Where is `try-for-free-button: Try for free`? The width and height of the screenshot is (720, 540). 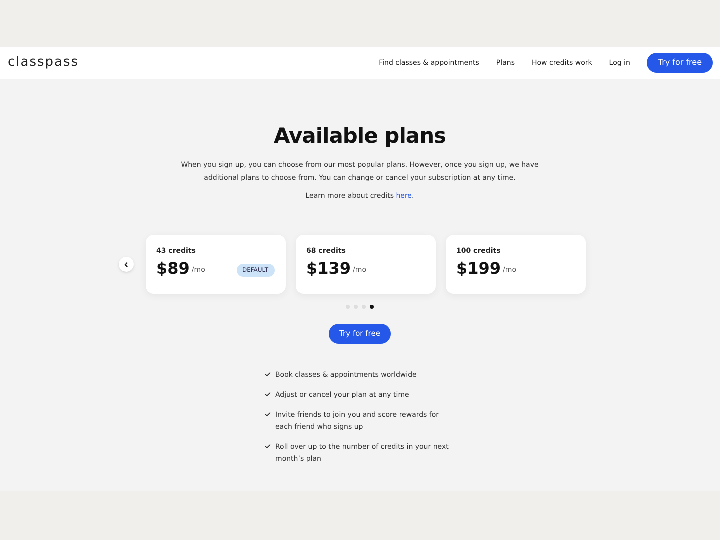 try-for-free-button: Try for free is located at coordinates (680, 63).